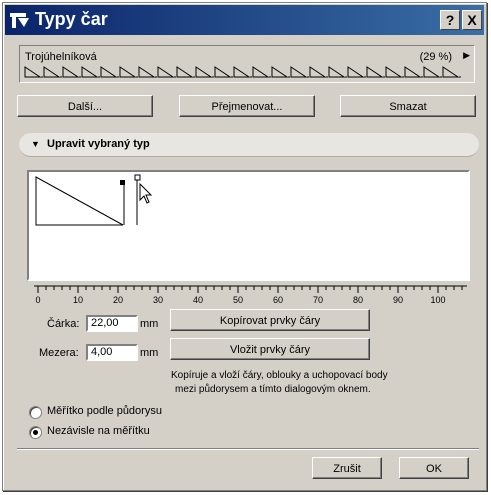  Describe the element at coordinates (238, 300) in the screenshot. I see `ruler-label: 50` at that location.